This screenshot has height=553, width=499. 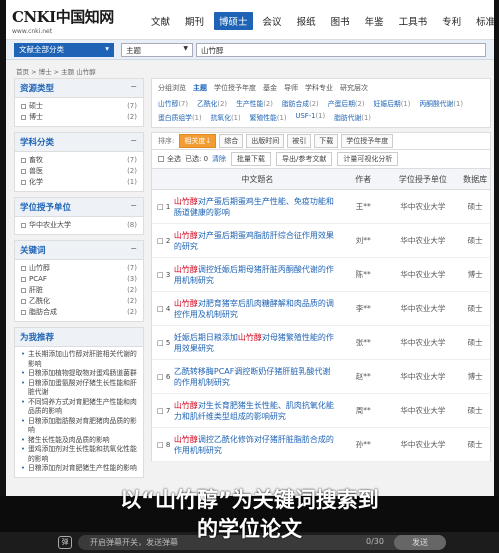 I want to click on nav-item: 图书, so click(x=340, y=21).